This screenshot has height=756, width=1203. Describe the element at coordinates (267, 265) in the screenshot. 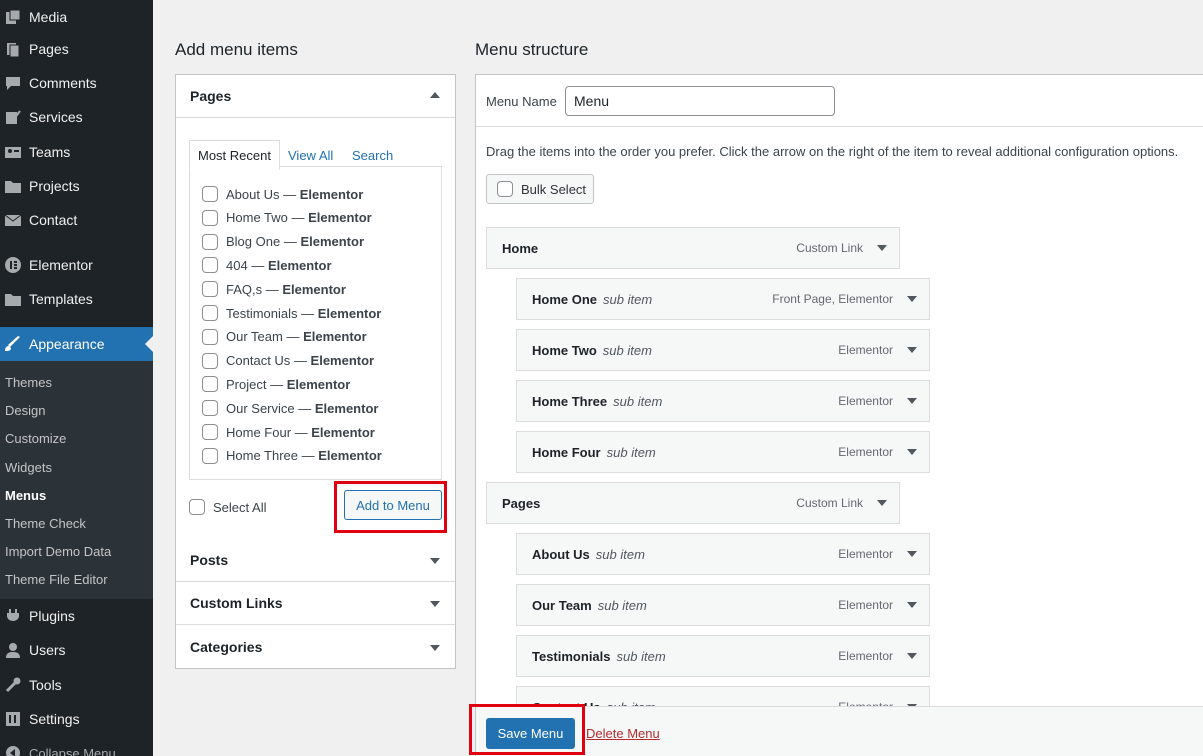

I see `page-checkbox-row: 404 — Elementor` at that location.